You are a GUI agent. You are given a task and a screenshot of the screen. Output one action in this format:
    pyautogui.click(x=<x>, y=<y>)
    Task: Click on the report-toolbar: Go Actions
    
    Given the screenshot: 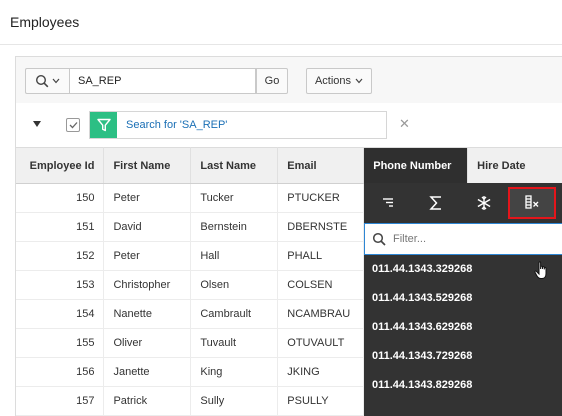 What is the action you would take?
    pyautogui.click(x=289, y=80)
    